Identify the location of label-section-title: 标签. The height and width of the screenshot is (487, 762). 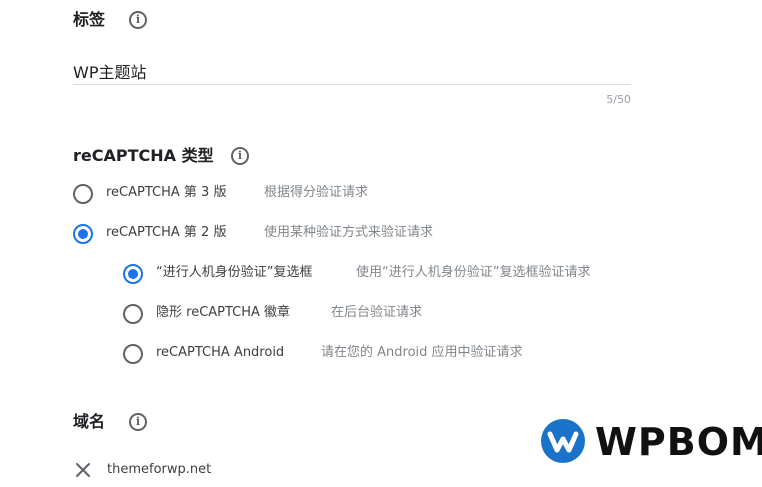
(89, 19).